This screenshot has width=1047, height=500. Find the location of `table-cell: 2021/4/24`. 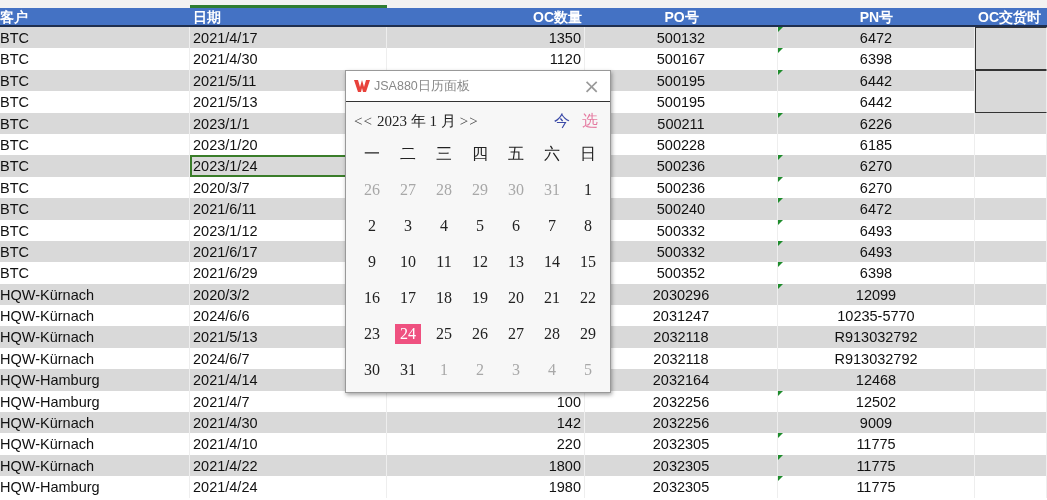

table-cell: 2021/4/24 is located at coordinates (288, 487).